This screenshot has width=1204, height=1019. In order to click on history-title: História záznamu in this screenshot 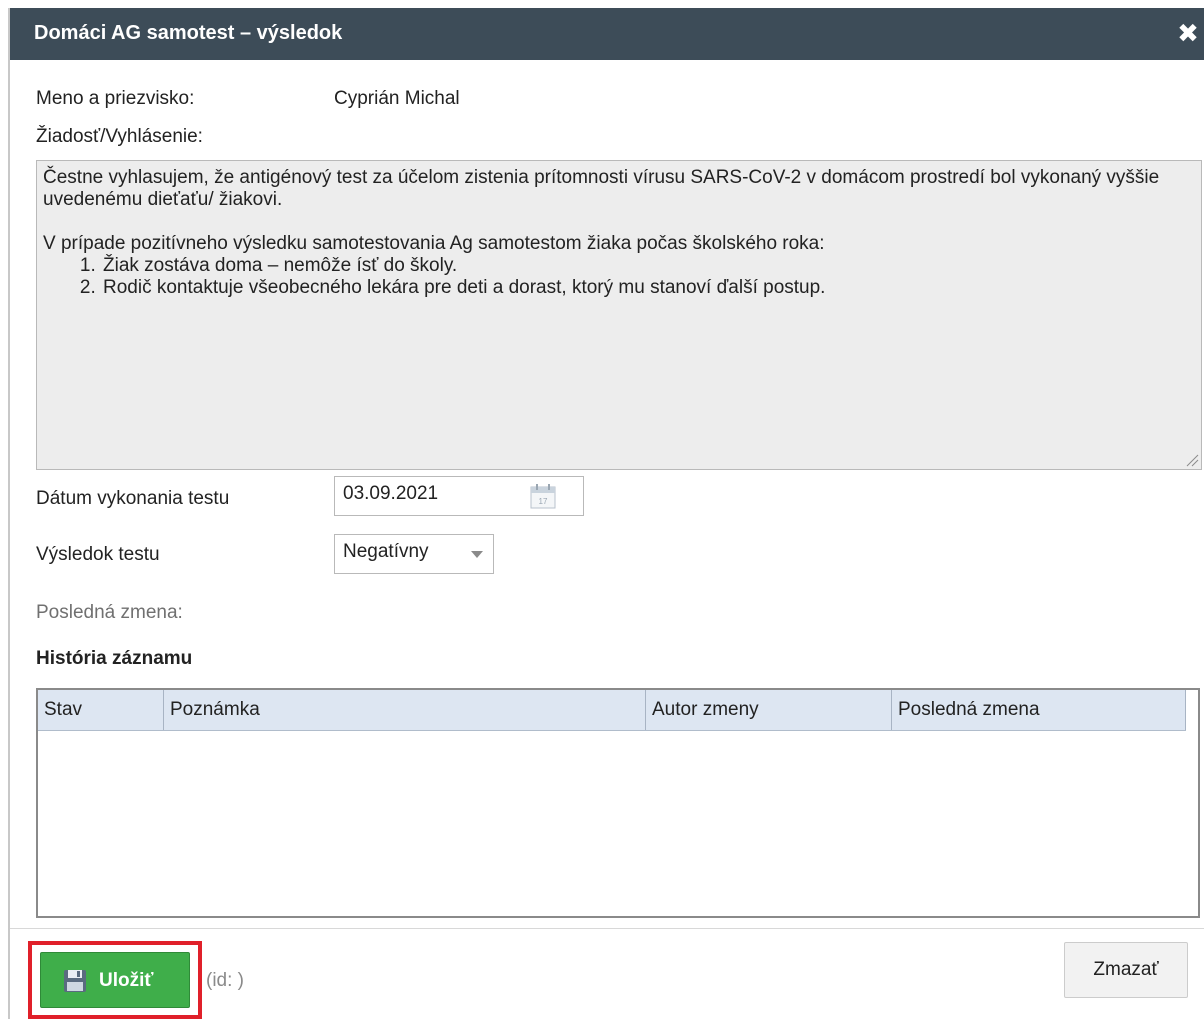, I will do `click(114, 658)`.